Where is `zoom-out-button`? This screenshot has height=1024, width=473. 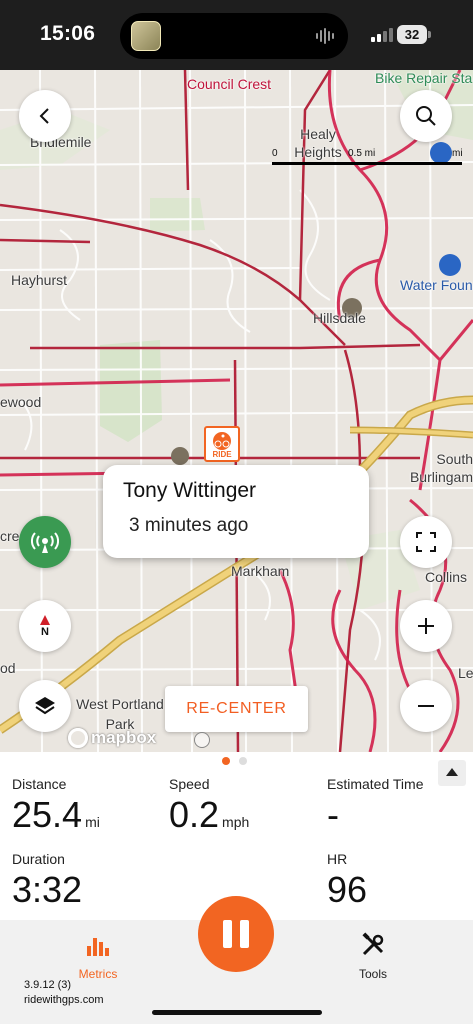
zoom-out-button is located at coordinates (426, 706).